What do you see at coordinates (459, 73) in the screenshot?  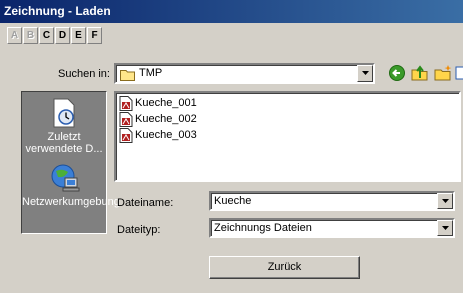 I see `view-menu-icon` at bounding box center [459, 73].